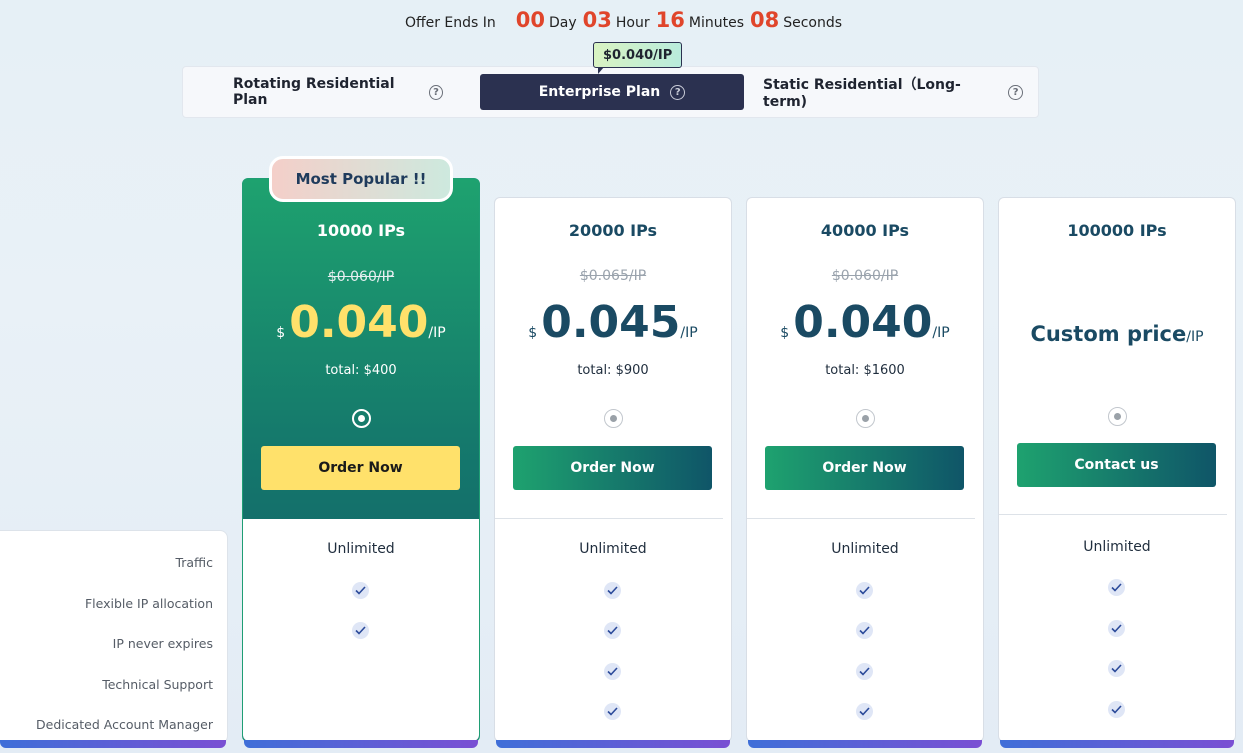  Describe the element at coordinates (361, 370) in the screenshot. I see `plan-total: total: $400` at that location.